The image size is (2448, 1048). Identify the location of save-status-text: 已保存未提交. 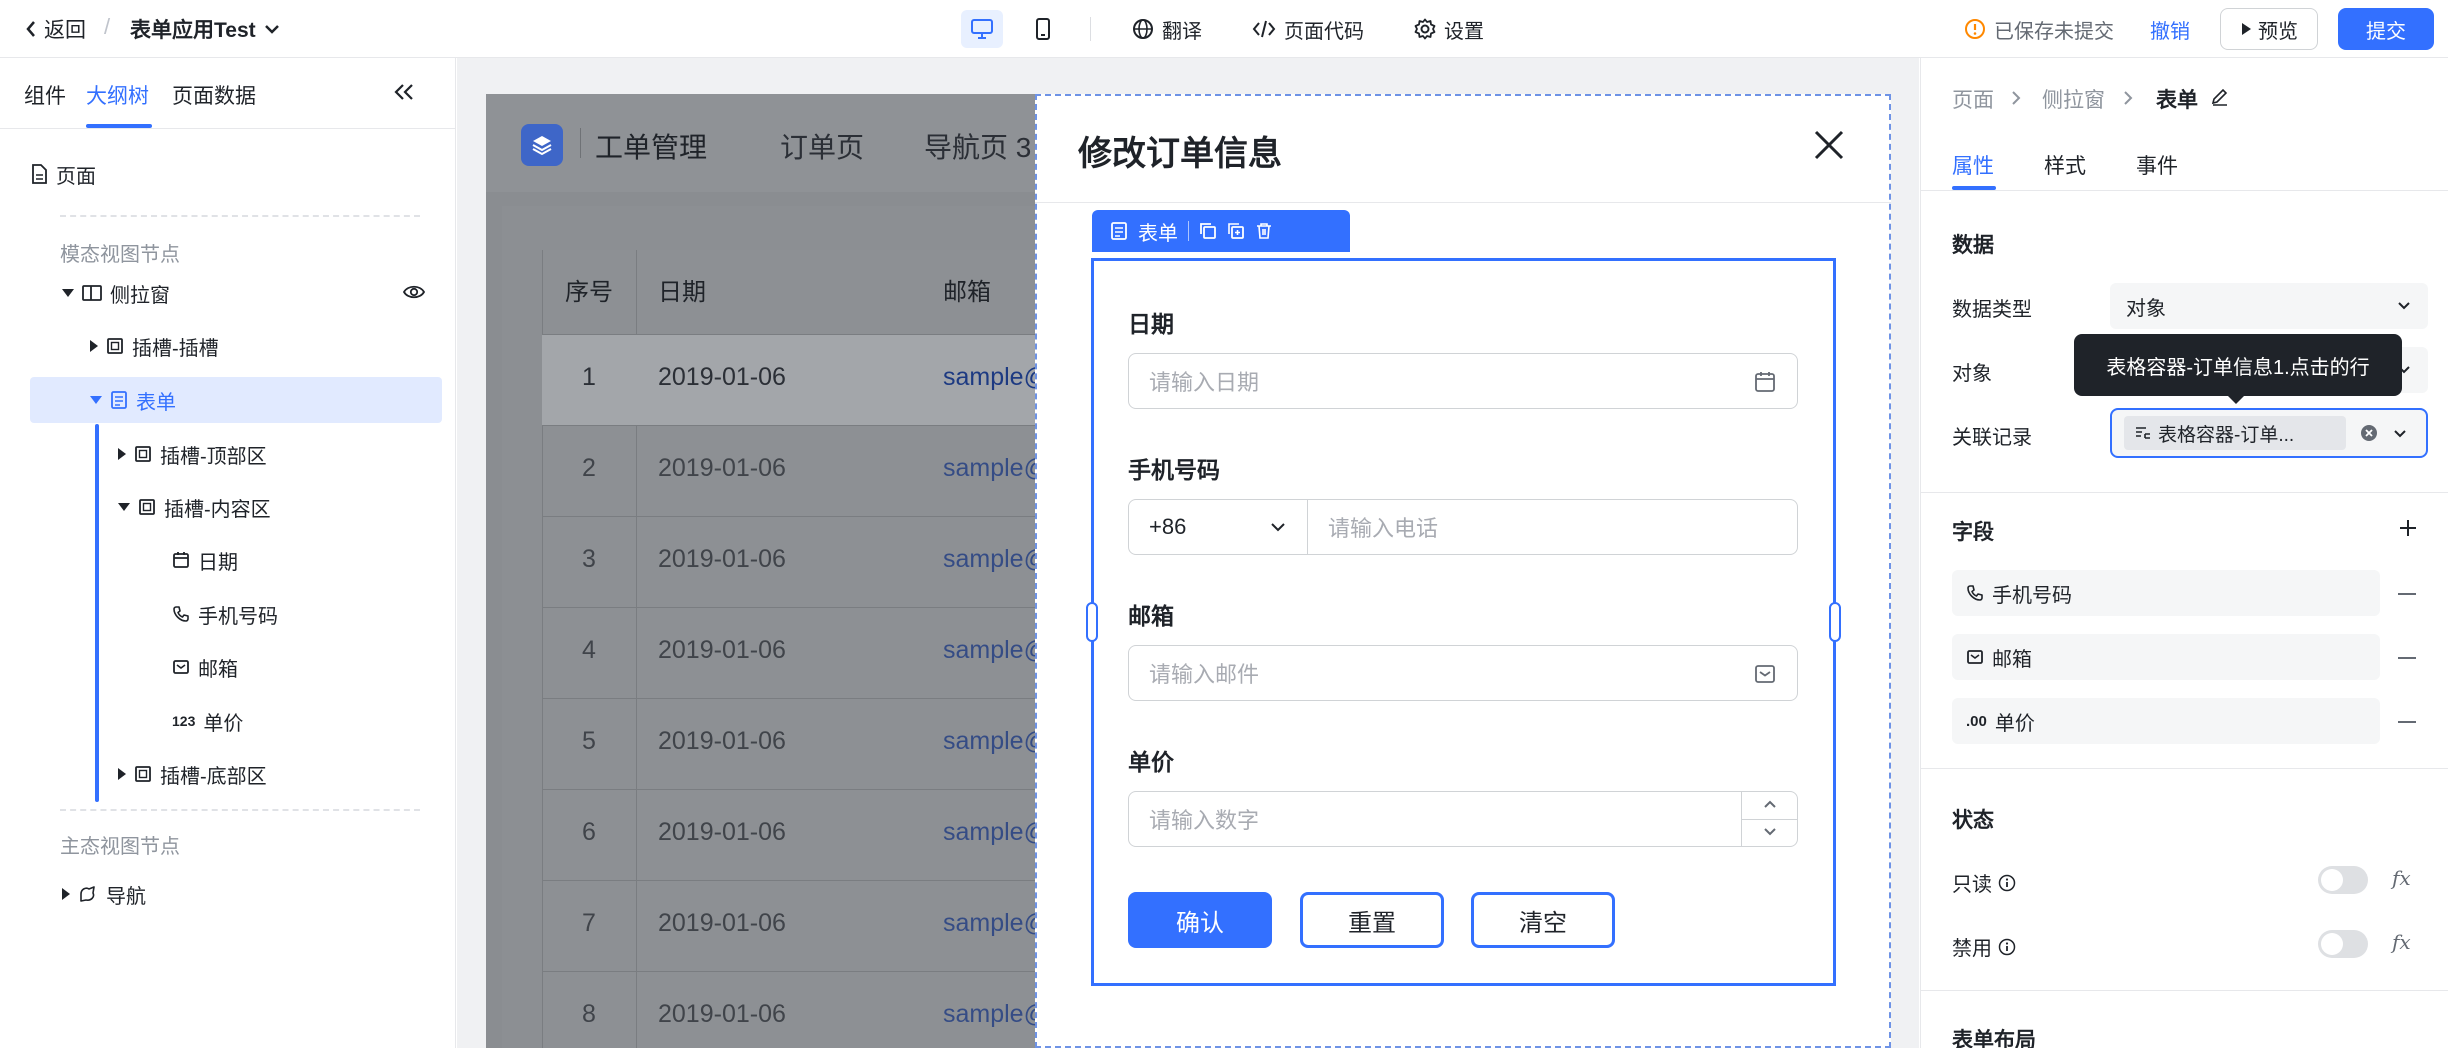
(2054, 31).